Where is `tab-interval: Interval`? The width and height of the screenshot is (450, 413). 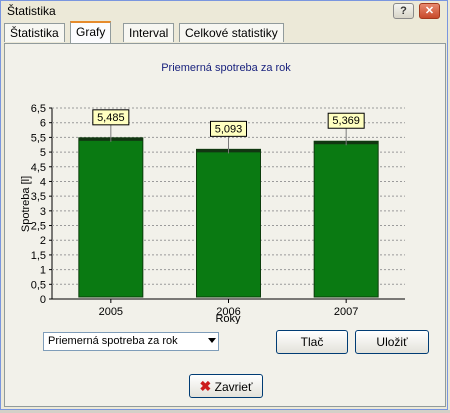 tab-interval: Interval is located at coordinates (149, 32).